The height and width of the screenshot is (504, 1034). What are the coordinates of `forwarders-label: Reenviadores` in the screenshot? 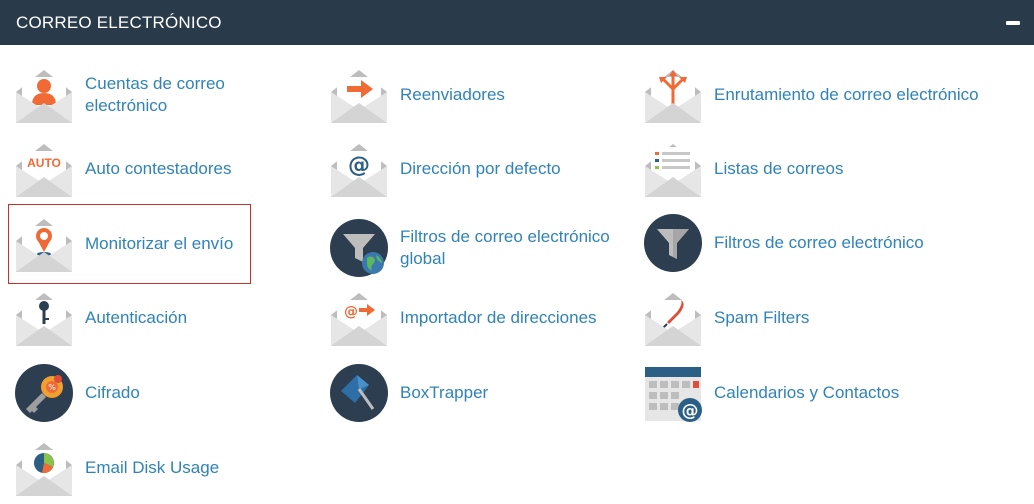 It's located at (452, 94).